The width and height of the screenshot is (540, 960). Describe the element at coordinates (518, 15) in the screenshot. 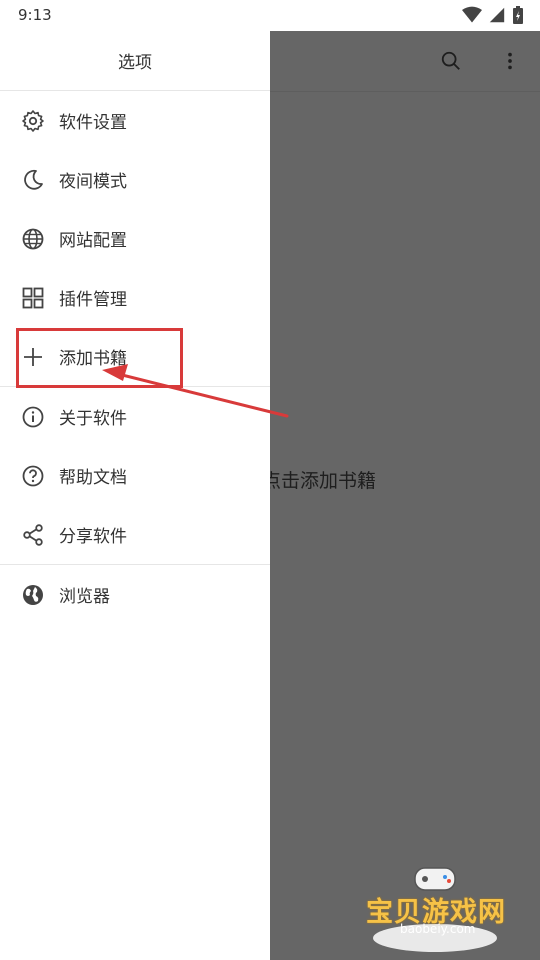

I see `battery-icon` at that location.